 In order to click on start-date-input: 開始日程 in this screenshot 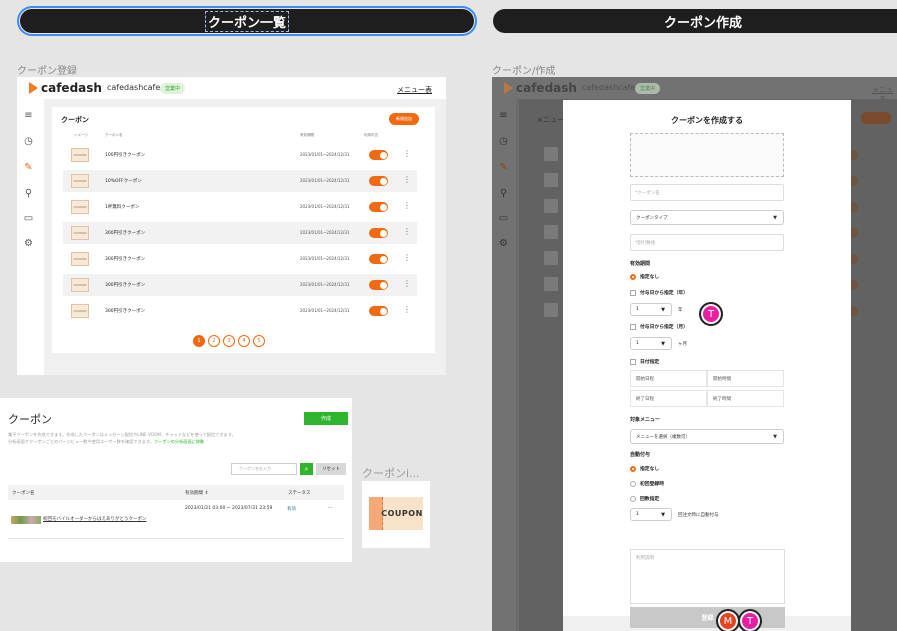, I will do `click(668, 378)`.